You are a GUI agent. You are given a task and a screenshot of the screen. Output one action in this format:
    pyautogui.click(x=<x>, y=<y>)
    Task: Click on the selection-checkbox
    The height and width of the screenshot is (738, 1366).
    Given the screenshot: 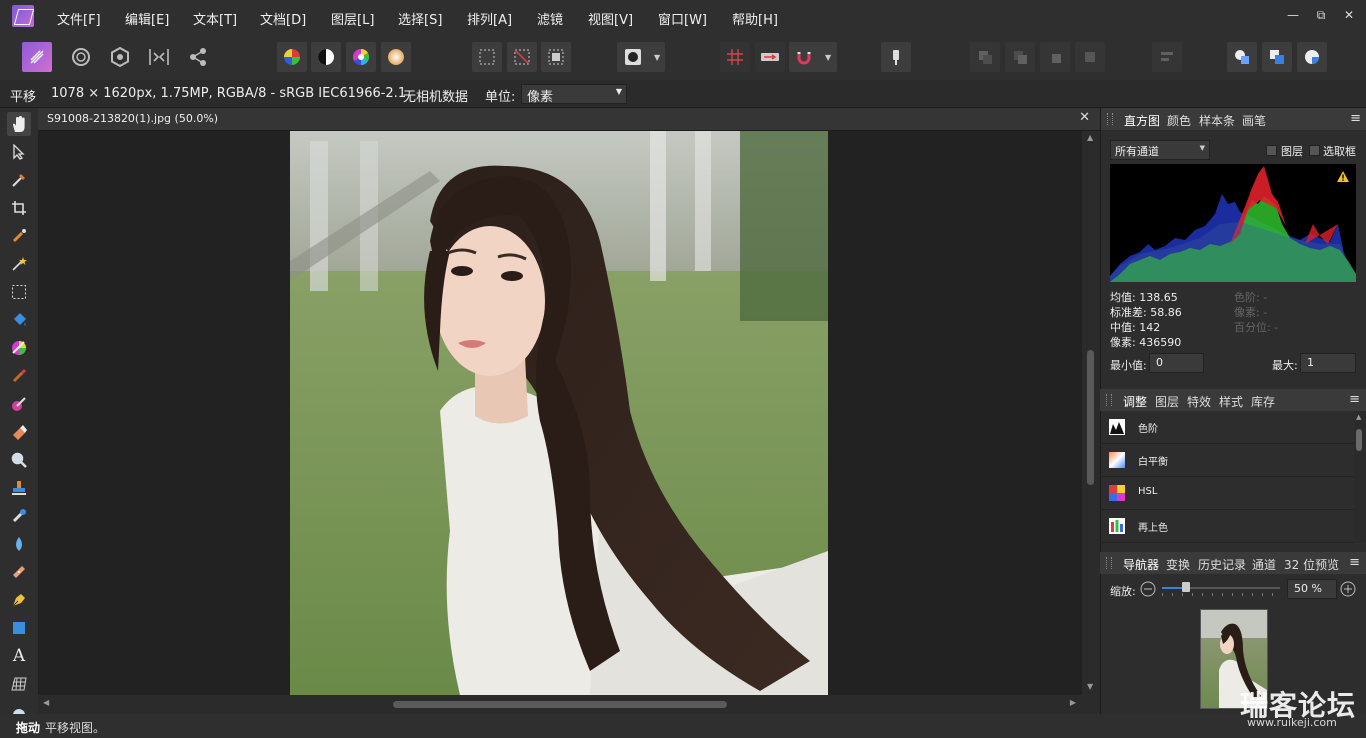 What is the action you would take?
    pyautogui.click(x=1314, y=150)
    